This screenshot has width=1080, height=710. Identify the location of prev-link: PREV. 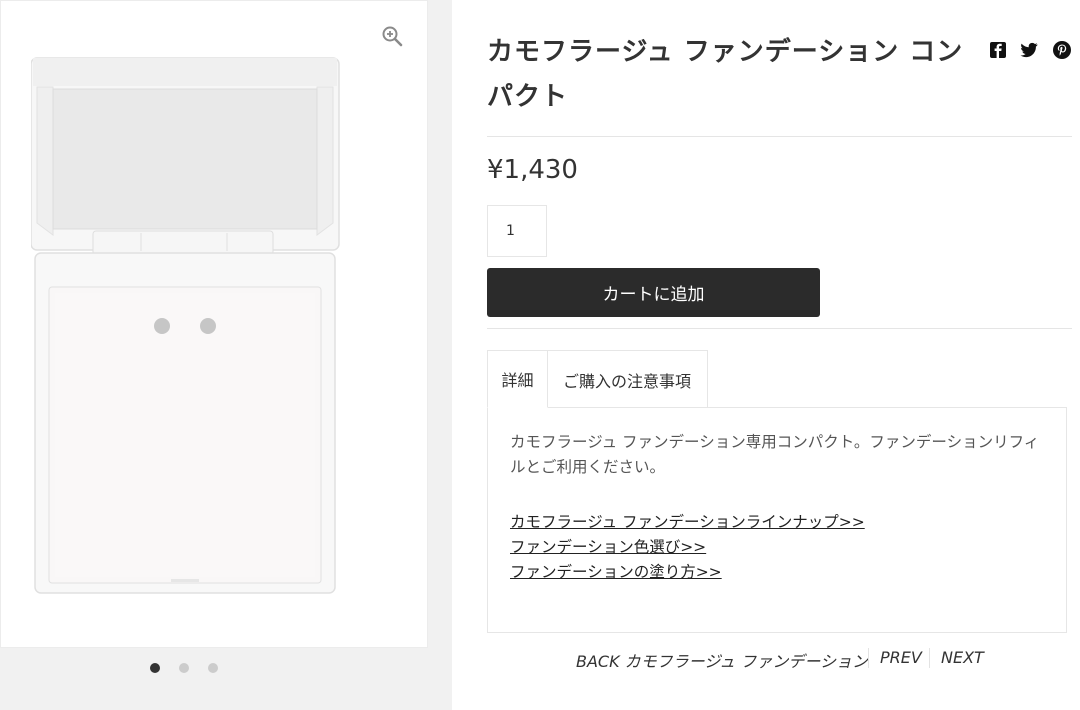
(901, 657).